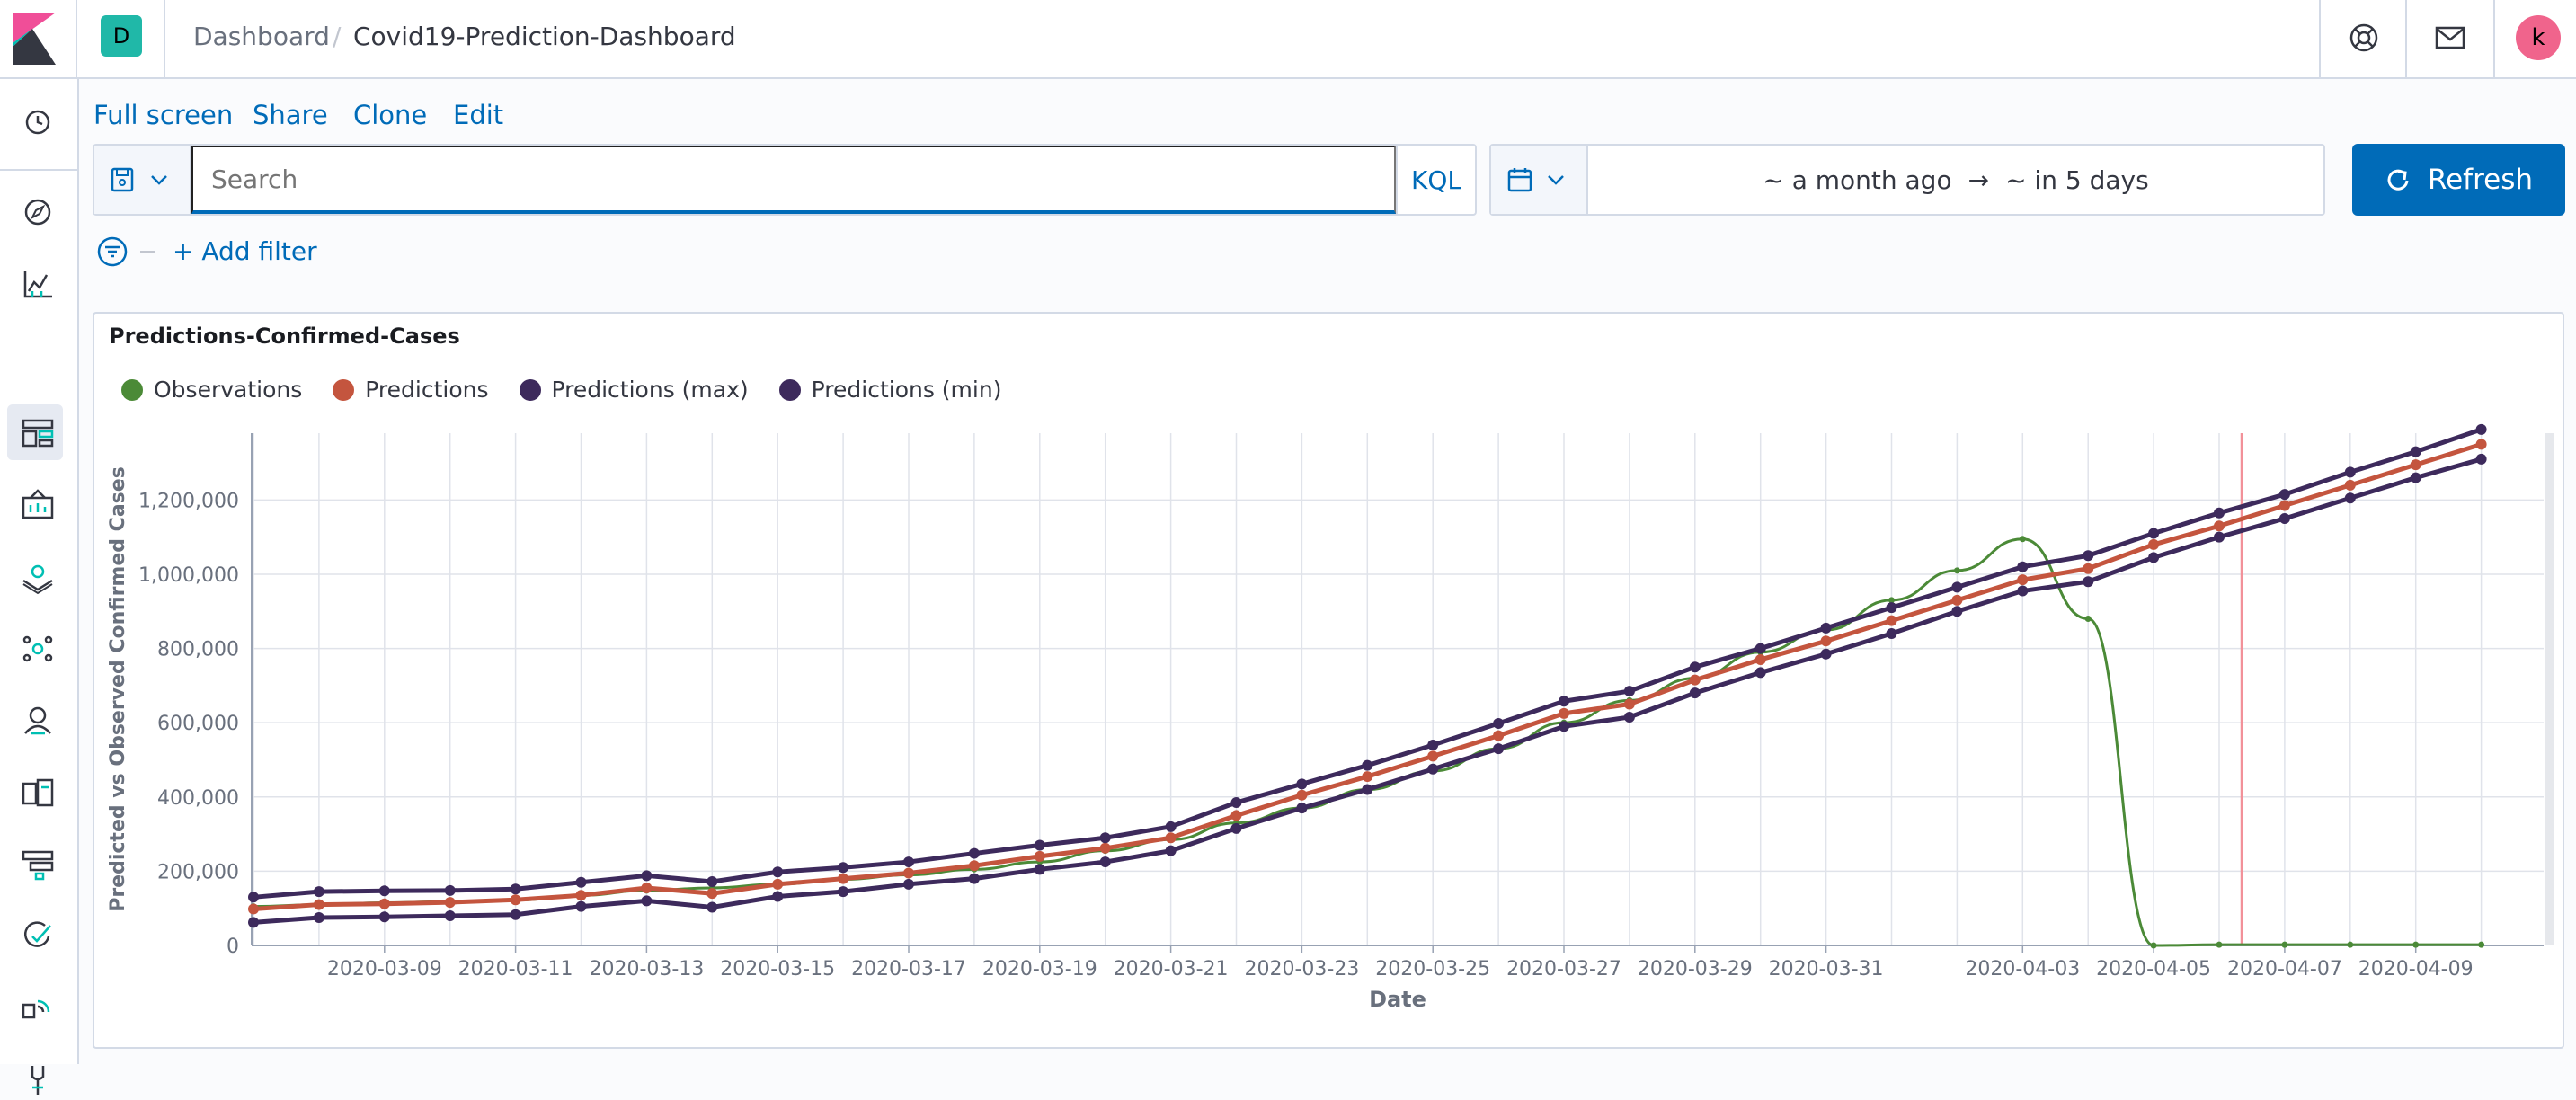  Describe the element at coordinates (1539, 180) in the screenshot. I see `quick-date-menu` at that location.